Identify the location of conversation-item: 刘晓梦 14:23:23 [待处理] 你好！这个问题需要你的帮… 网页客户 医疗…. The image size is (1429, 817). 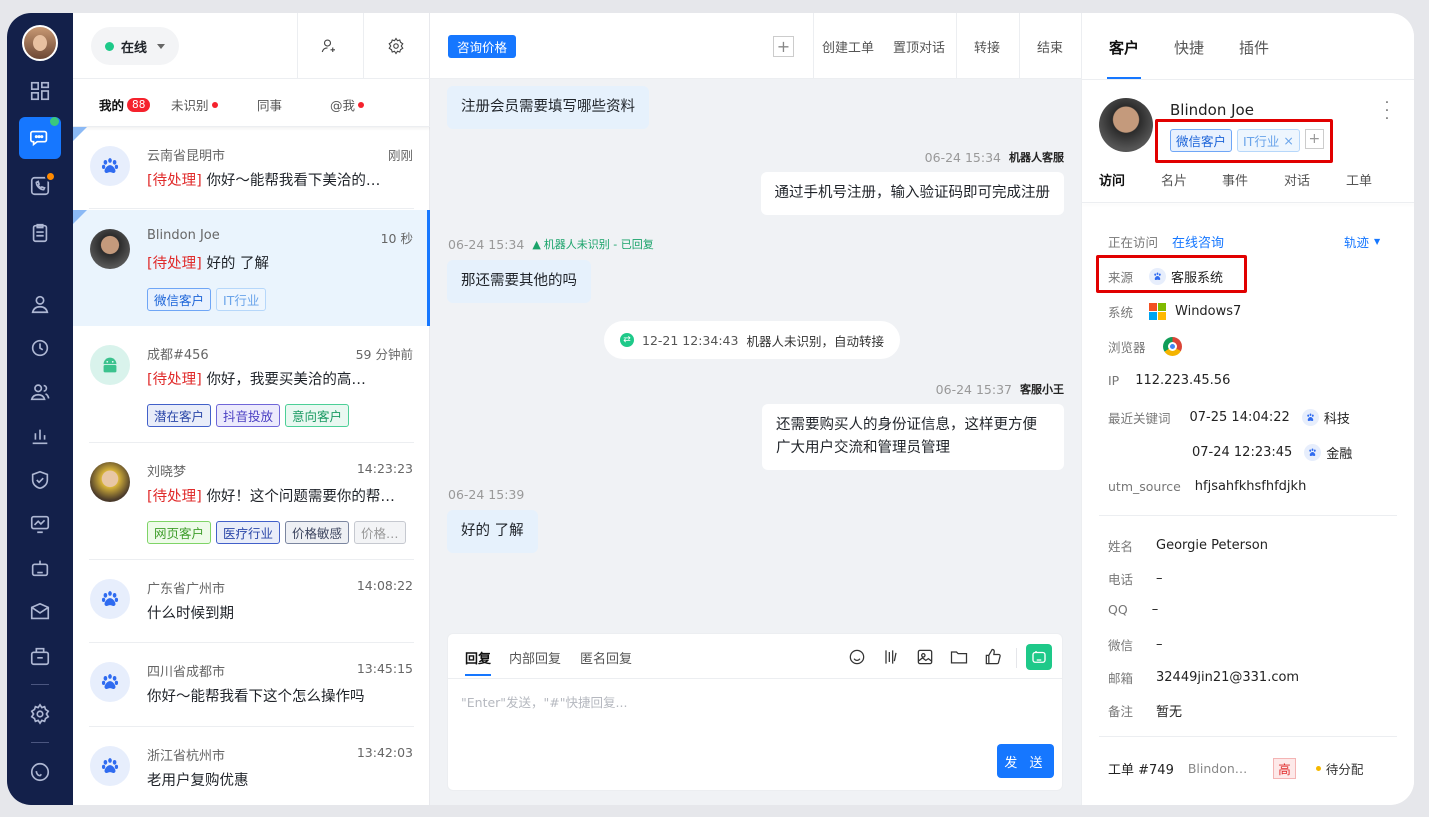
(251, 501).